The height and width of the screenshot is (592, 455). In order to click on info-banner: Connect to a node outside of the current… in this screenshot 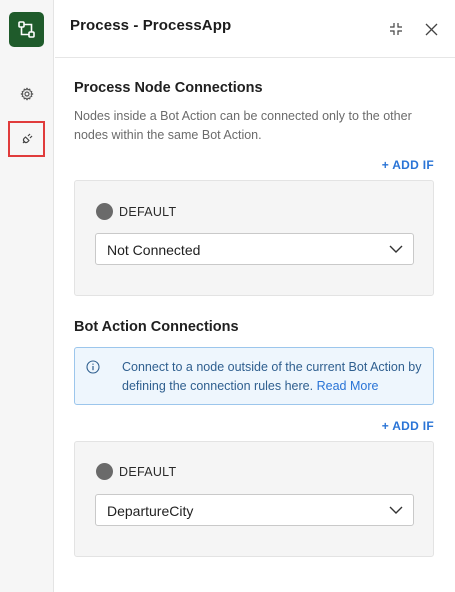, I will do `click(254, 376)`.